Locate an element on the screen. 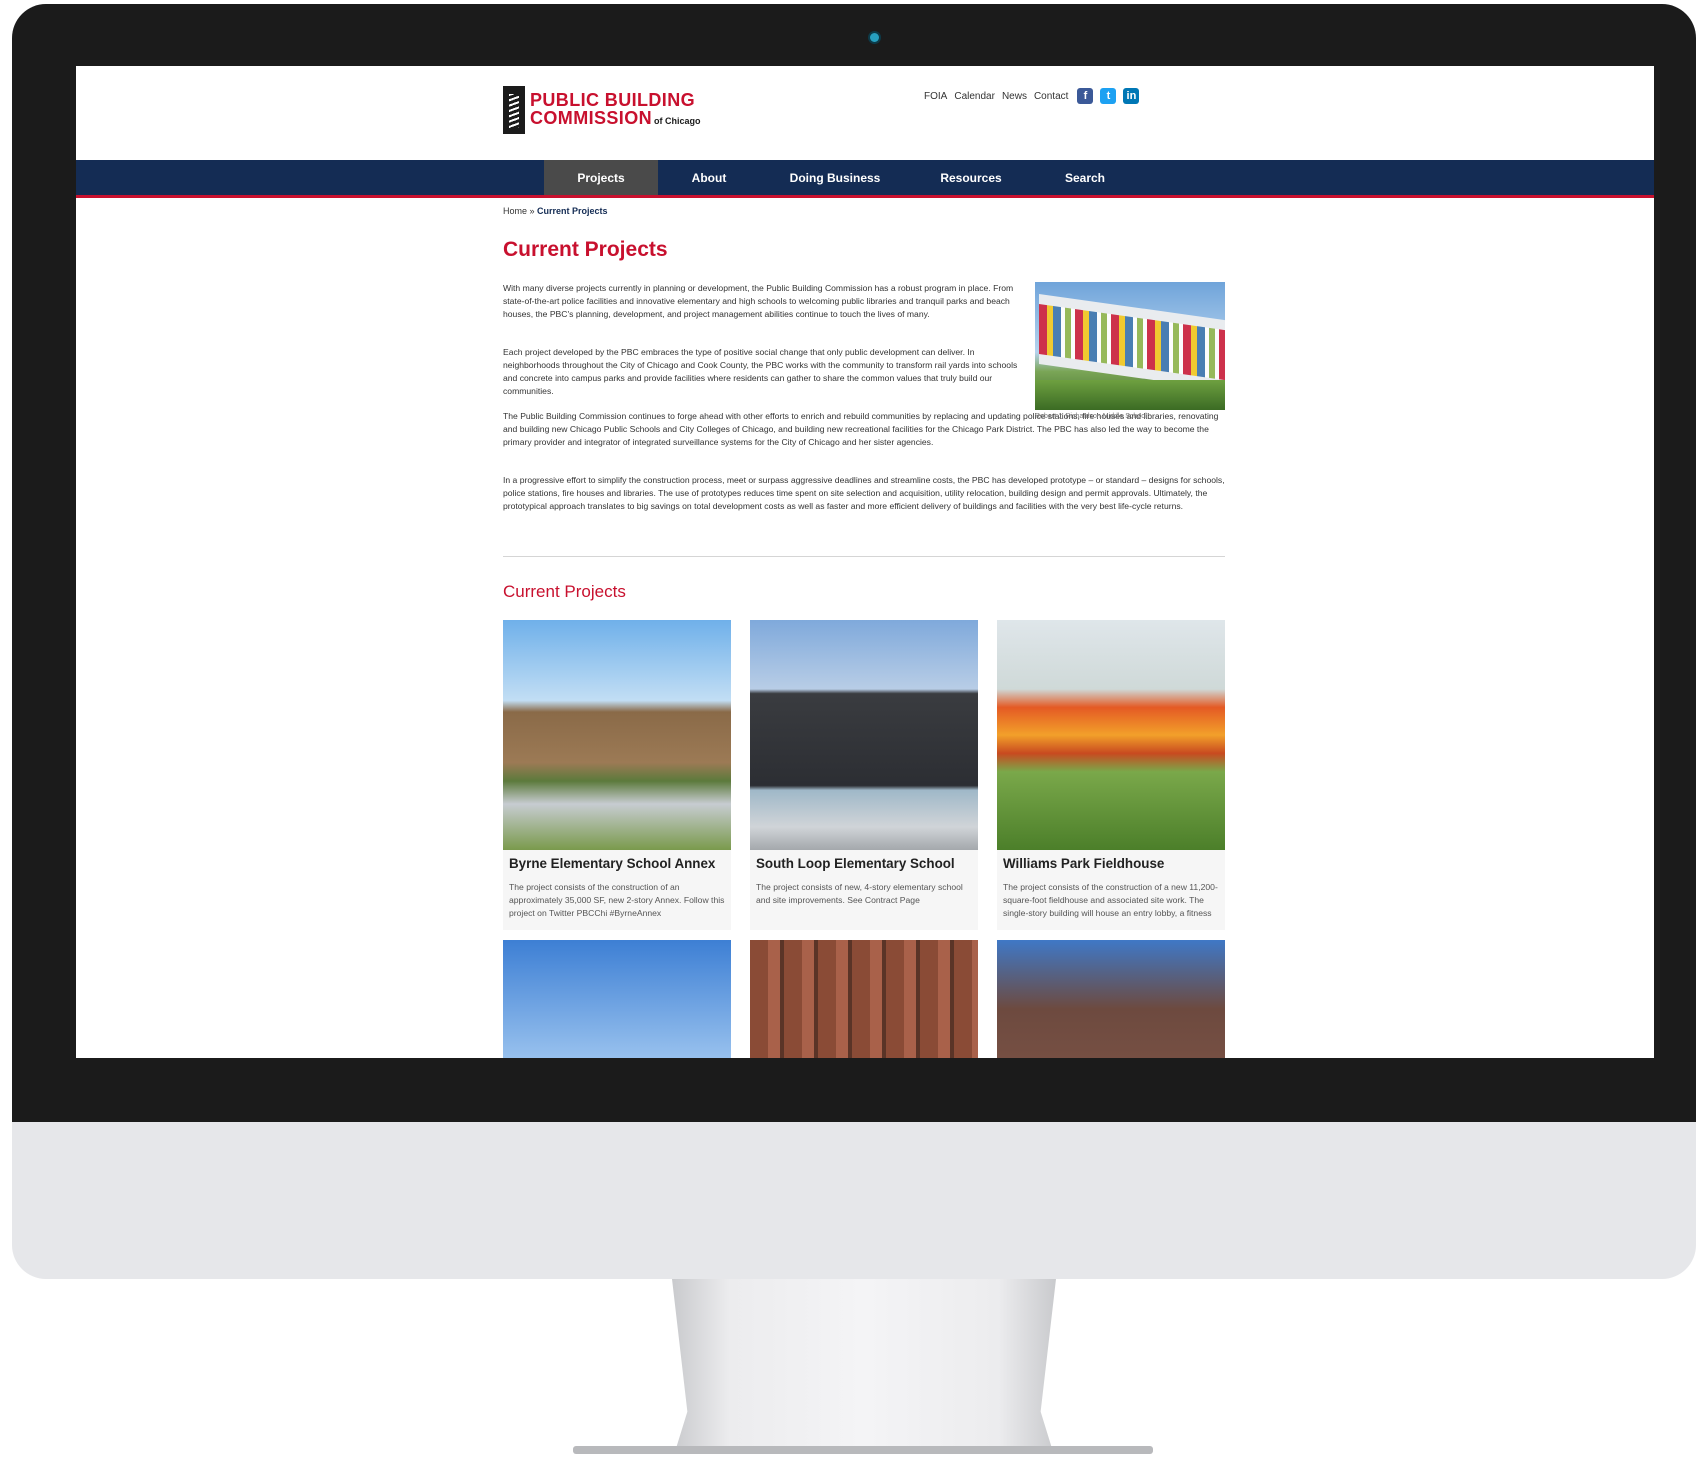 This screenshot has height=1457, width=1696. link-contact: Contact is located at coordinates (1051, 96).